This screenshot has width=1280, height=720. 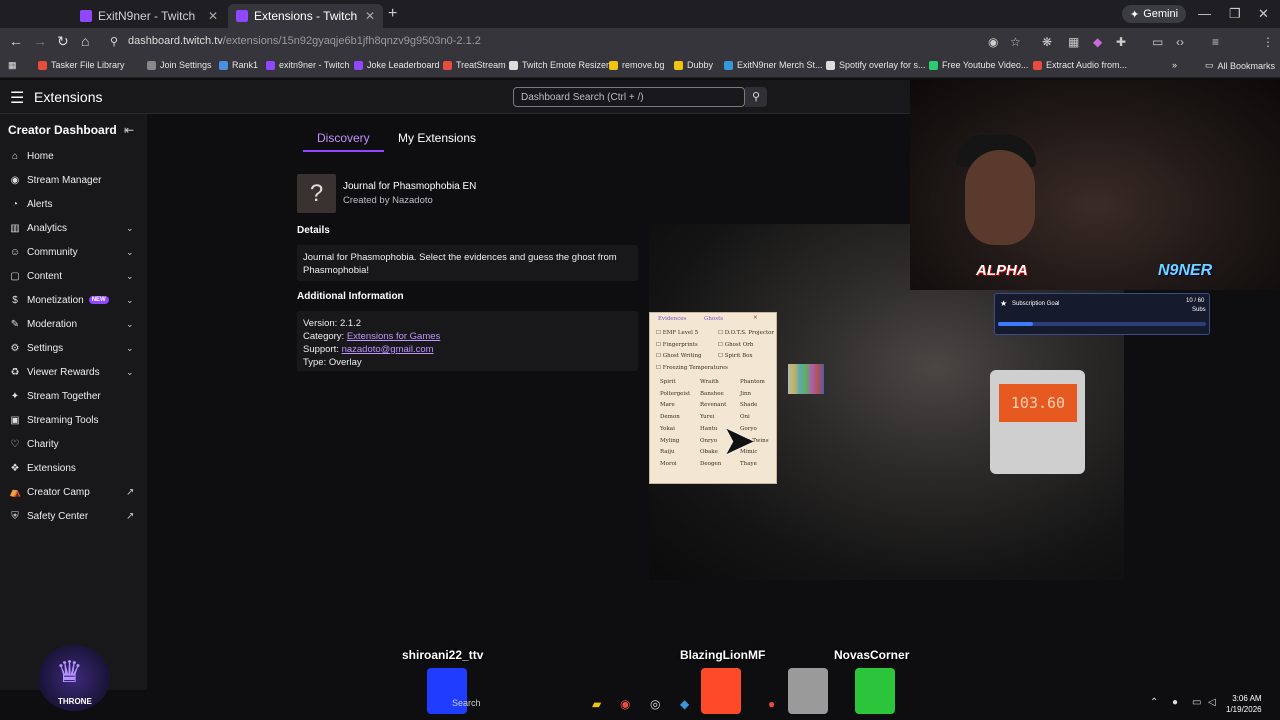 I want to click on taskbar-search: Search, so click(x=466, y=703).